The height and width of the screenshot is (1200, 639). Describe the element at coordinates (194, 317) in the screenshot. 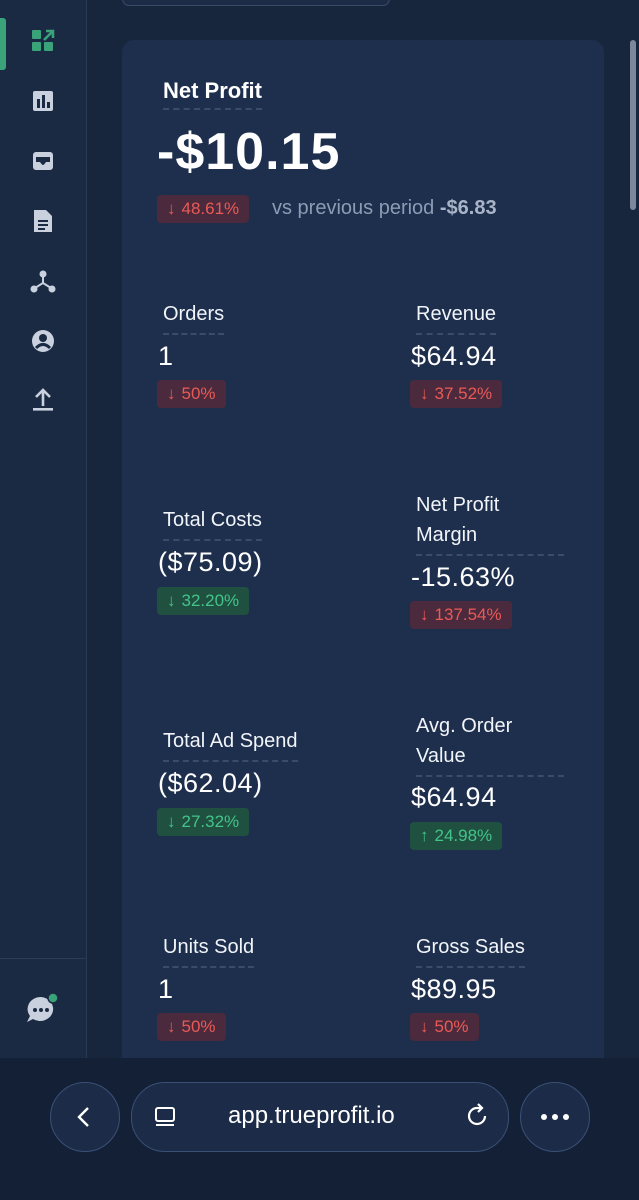

I see `orders-label: Orders` at that location.